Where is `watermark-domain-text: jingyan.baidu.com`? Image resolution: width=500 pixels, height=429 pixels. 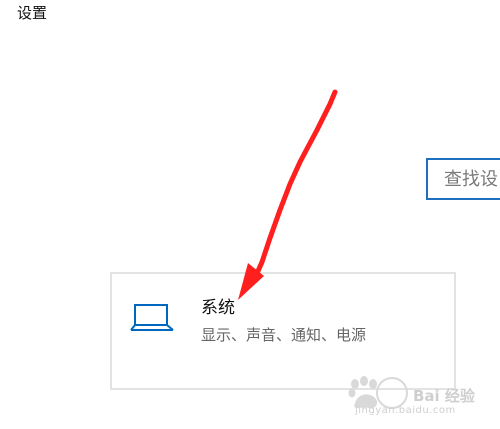
watermark-domain-text: jingyan.baidu.com is located at coordinates (405, 410).